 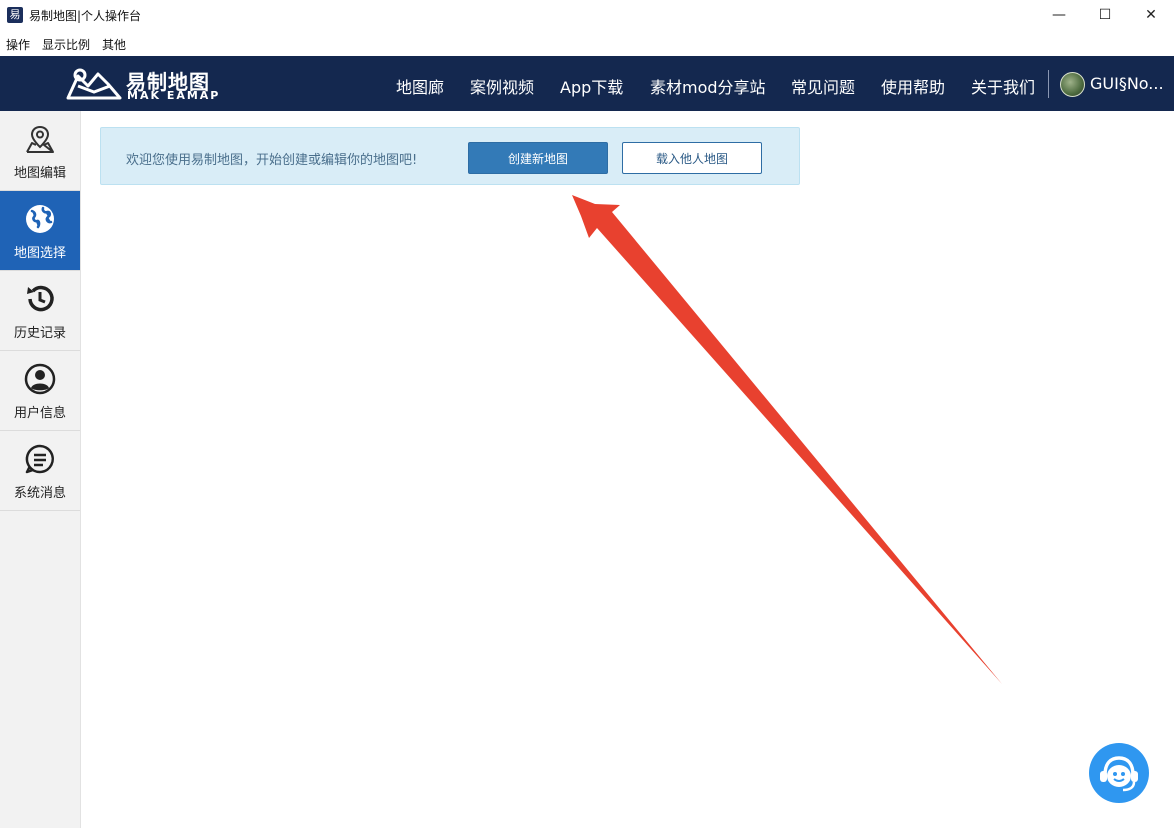 I want to click on close-button: ✕, so click(x=1151, y=15).